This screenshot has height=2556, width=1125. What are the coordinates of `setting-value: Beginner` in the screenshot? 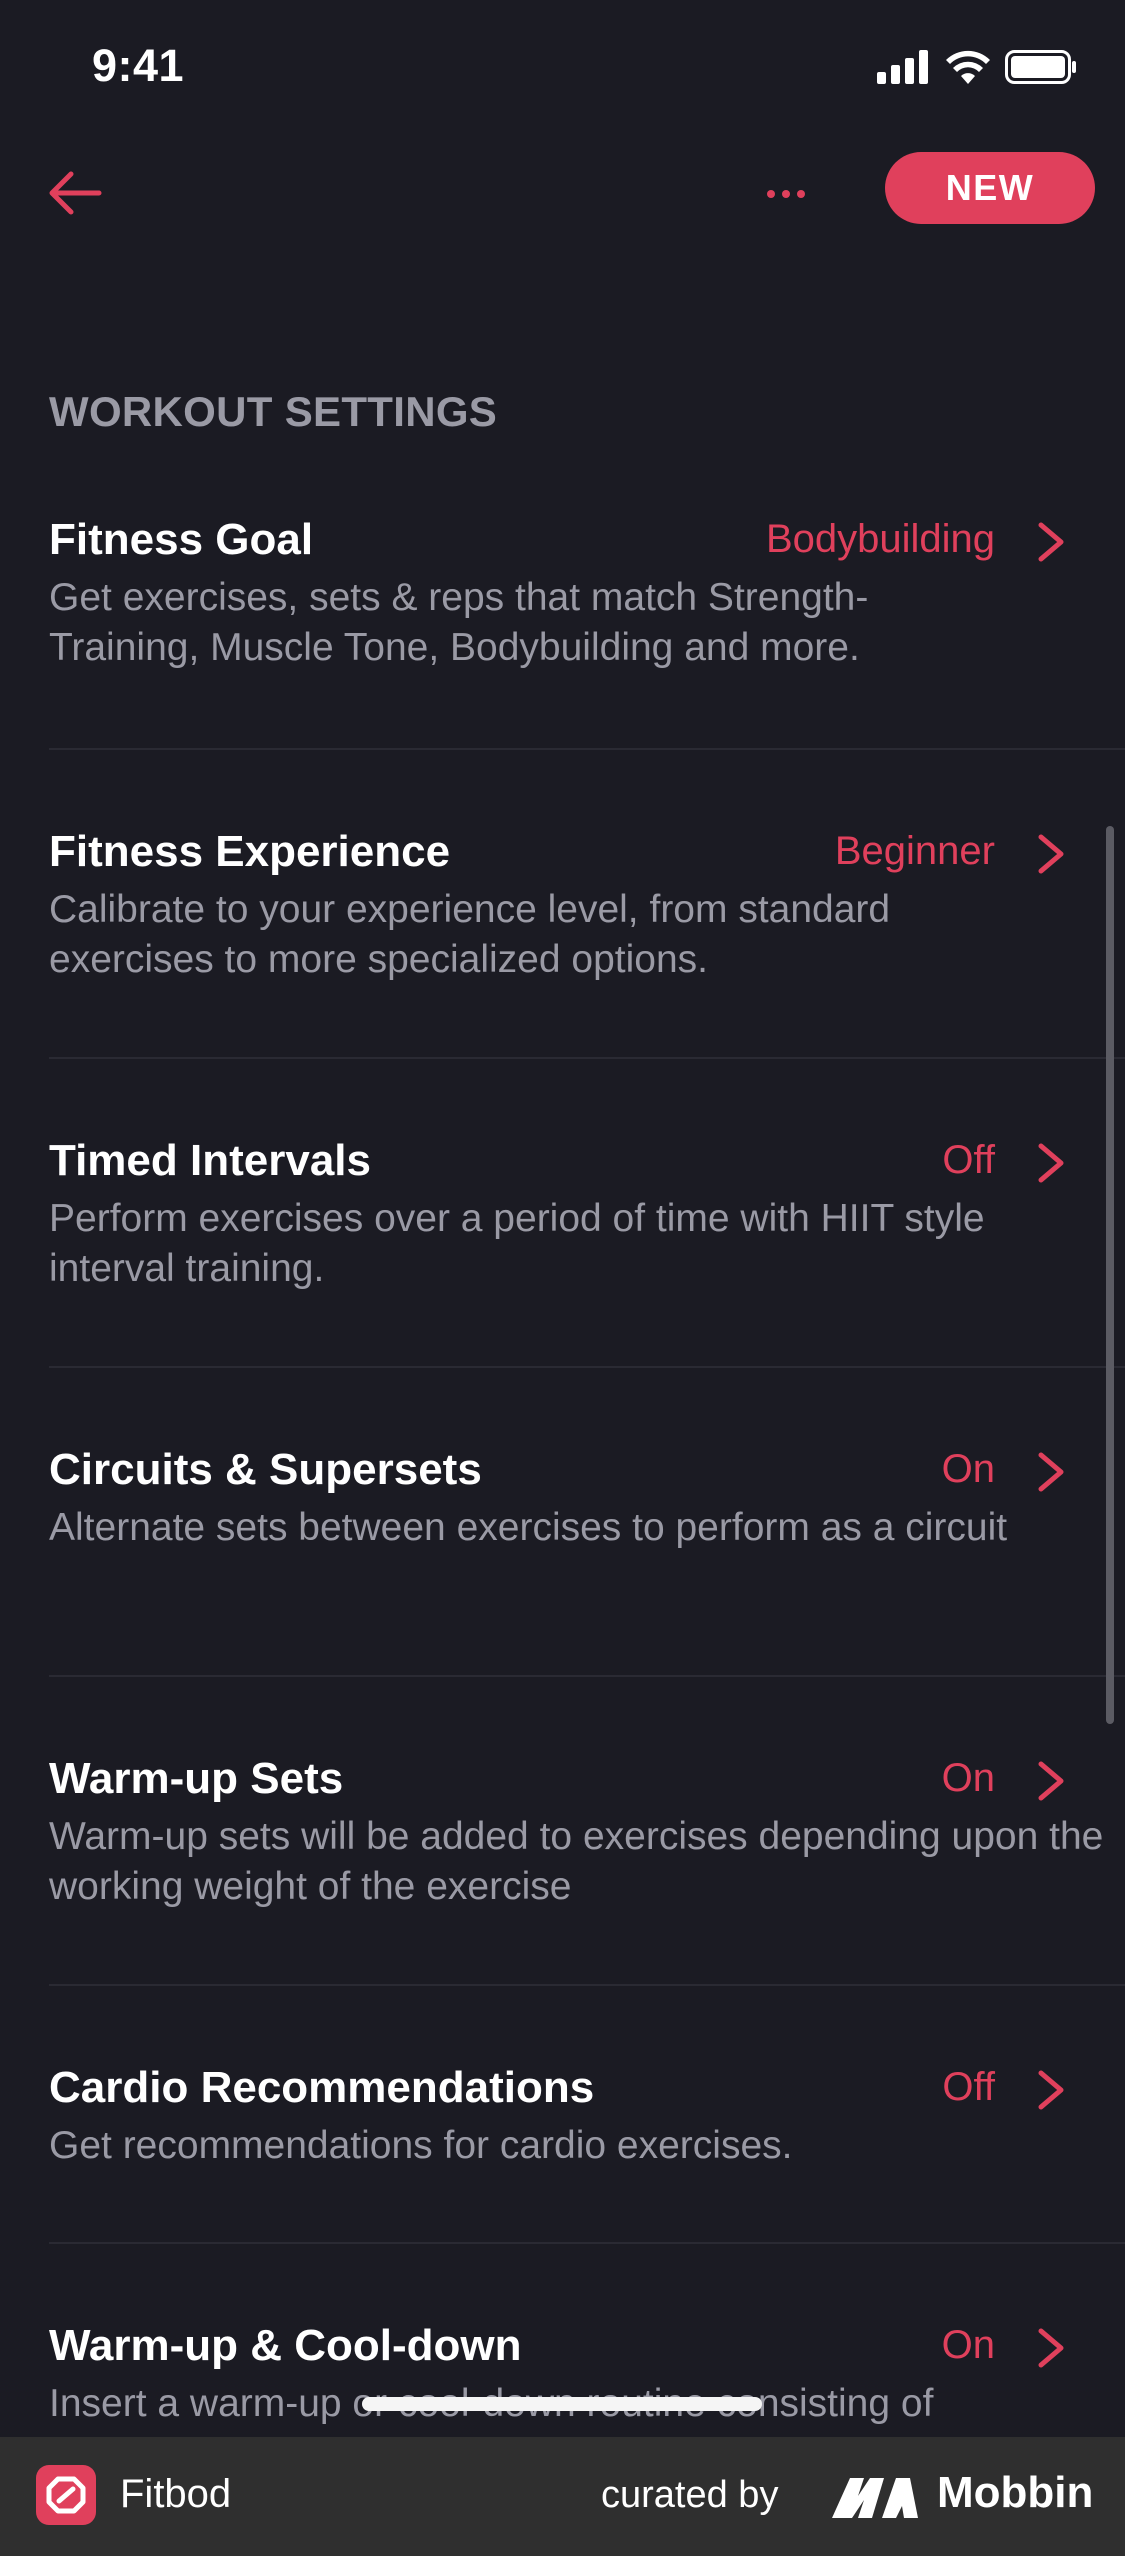 It's located at (914, 851).